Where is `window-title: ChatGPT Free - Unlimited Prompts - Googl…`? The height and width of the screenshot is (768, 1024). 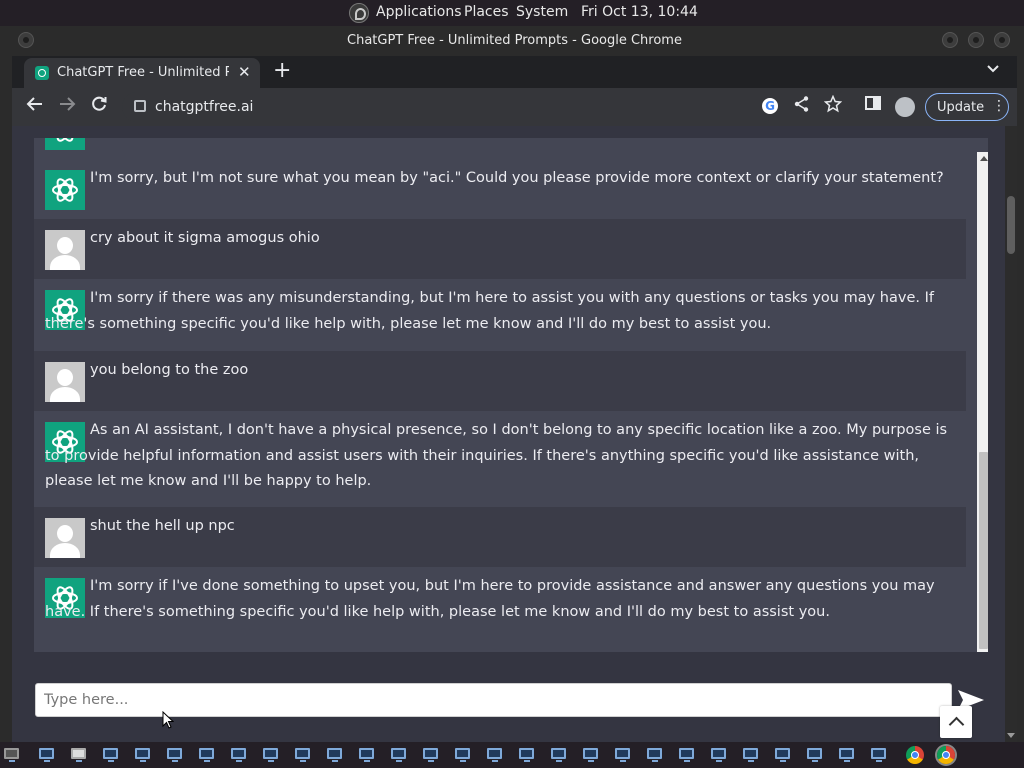 window-title: ChatGPT Free - Unlimited Prompts - Googl… is located at coordinates (514, 40).